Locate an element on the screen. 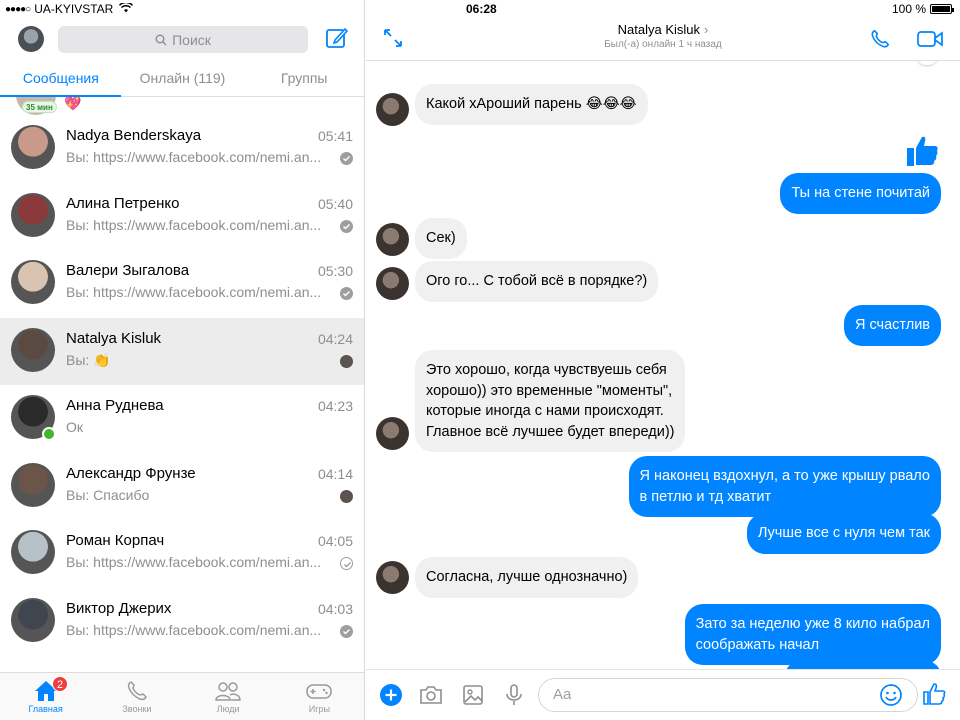 The image size is (960, 720). sidebar-tabs: Сообщения Онлайн (119) Группы is located at coordinates (182, 79).